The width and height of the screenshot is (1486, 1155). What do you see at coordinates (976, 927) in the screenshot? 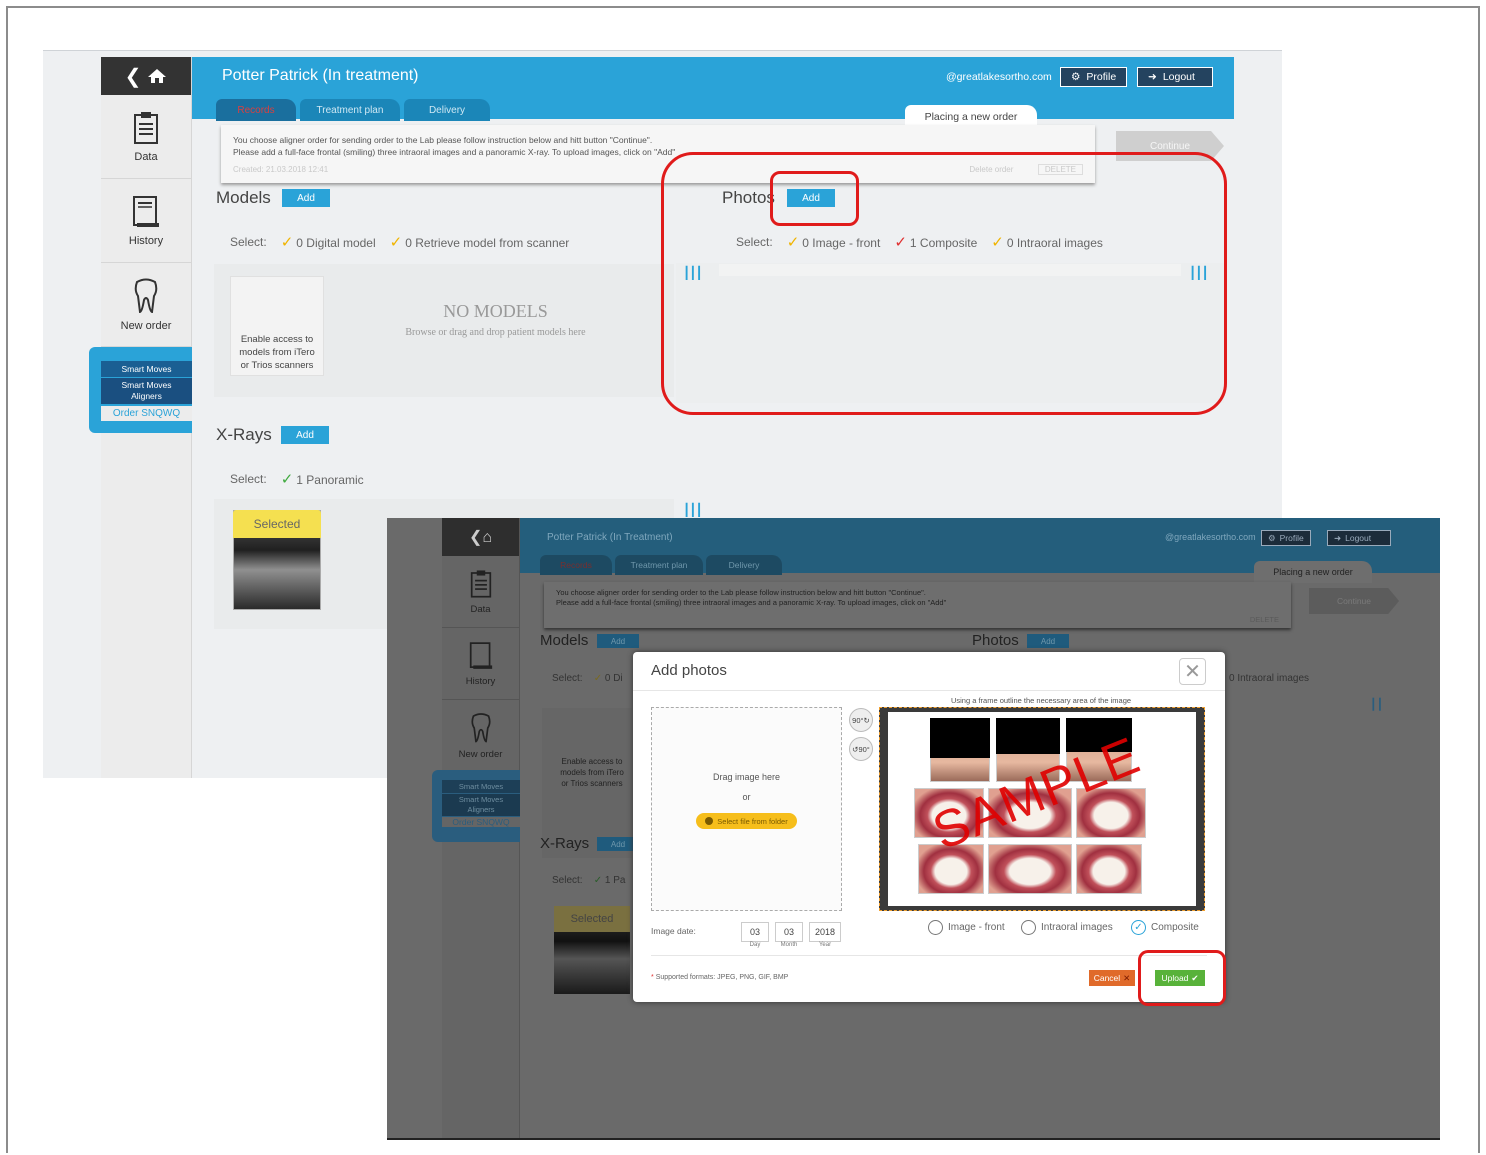
I see `label: Image - front` at bounding box center [976, 927].